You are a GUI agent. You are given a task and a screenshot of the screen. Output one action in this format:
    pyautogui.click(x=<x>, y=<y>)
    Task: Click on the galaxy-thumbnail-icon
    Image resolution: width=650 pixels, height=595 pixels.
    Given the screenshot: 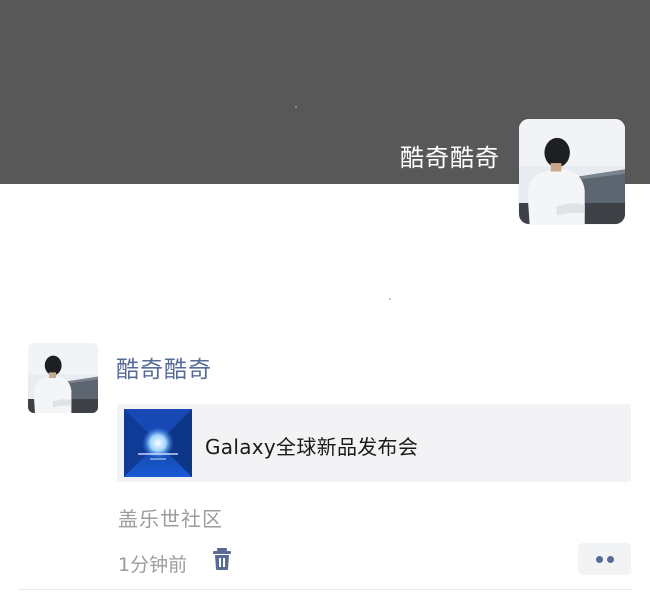 What is the action you would take?
    pyautogui.click(x=158, y=443)
    